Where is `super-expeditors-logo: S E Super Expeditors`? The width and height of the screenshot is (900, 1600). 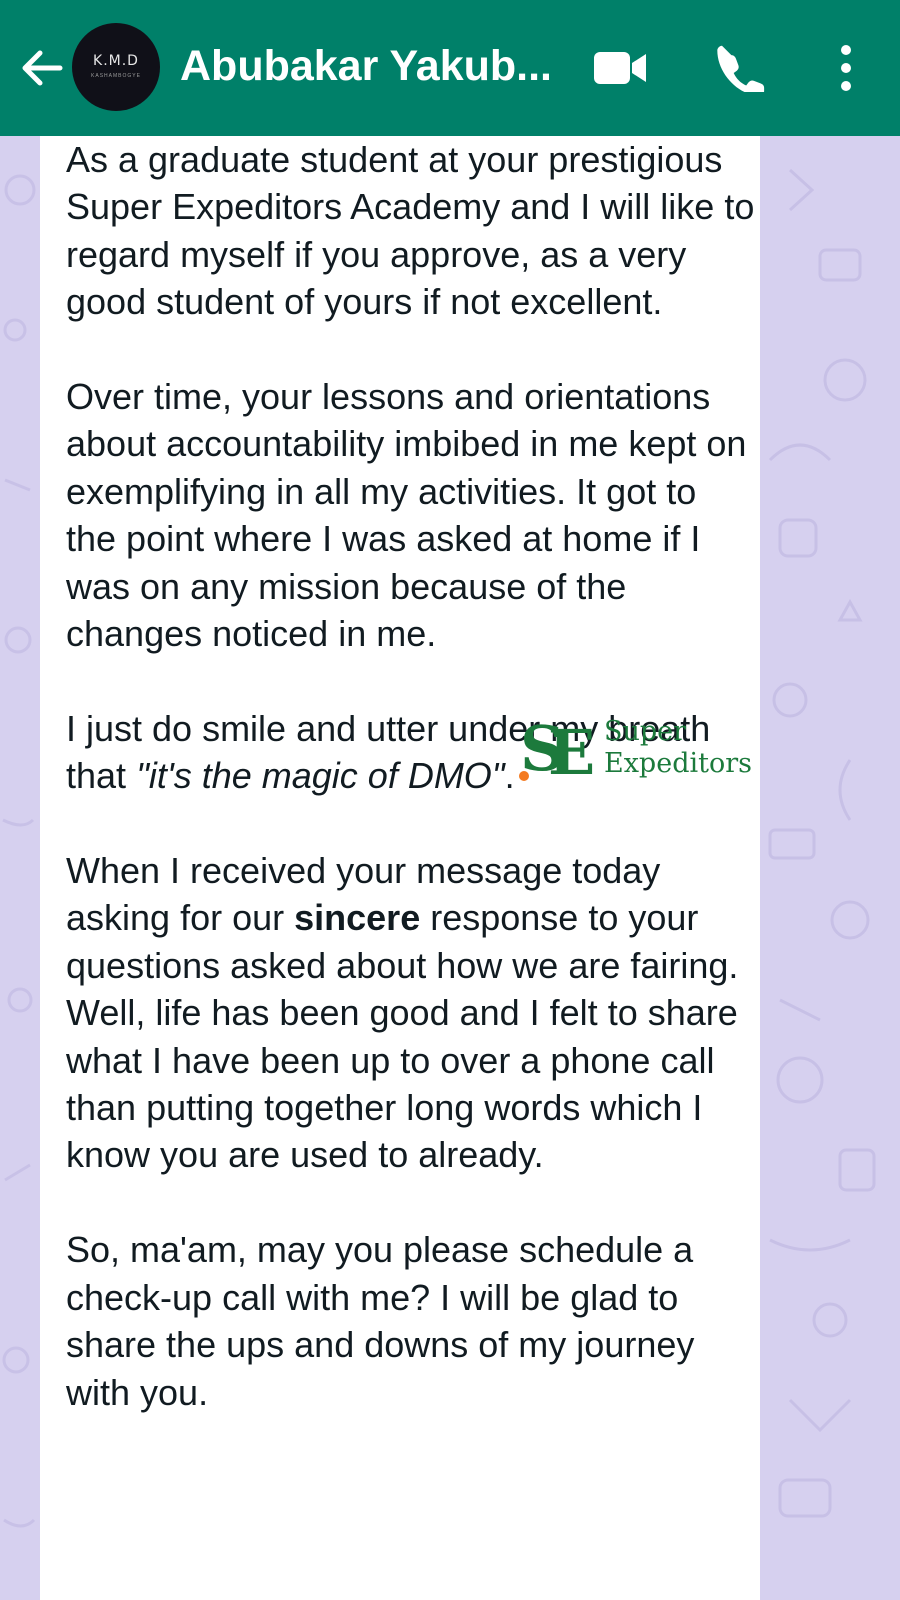 super-expeditors-logo: S E Super Expeditors is located at coordinates (639, 748).